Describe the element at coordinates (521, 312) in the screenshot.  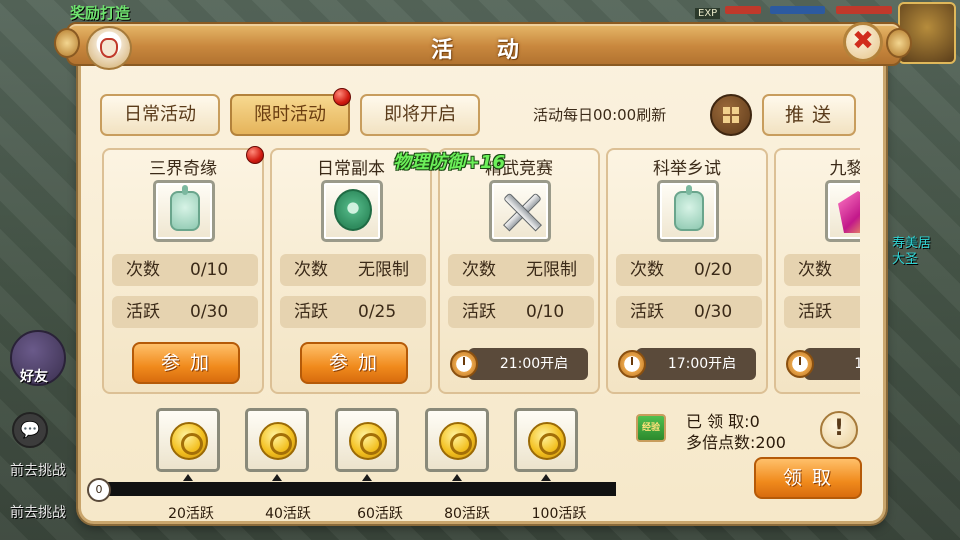
I see `active-row: 活跃 0/10` at that location.